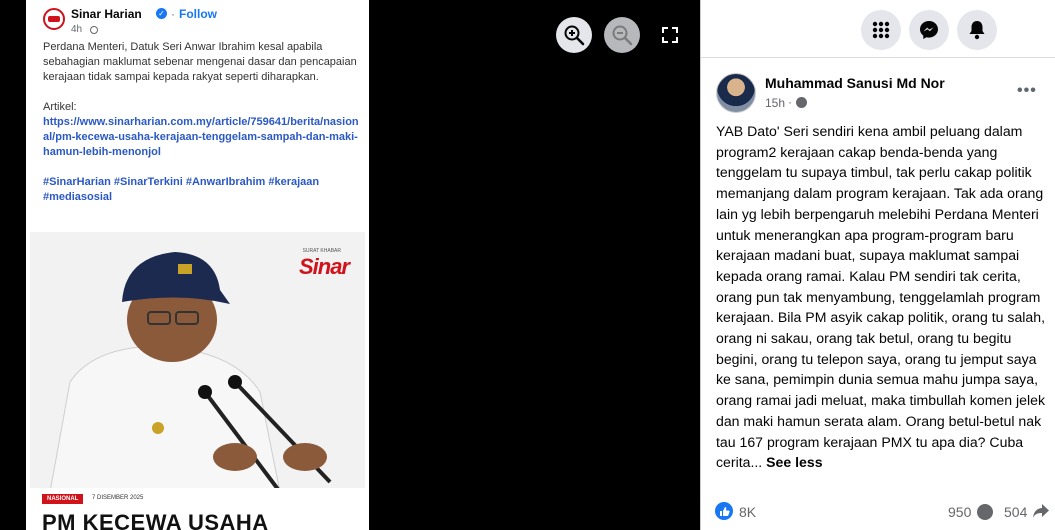 The height and width of the screenshot is (530, 1055). Describe the element at coordinates (1041, 511) in the screenshot. I see `share-icon` at that location.